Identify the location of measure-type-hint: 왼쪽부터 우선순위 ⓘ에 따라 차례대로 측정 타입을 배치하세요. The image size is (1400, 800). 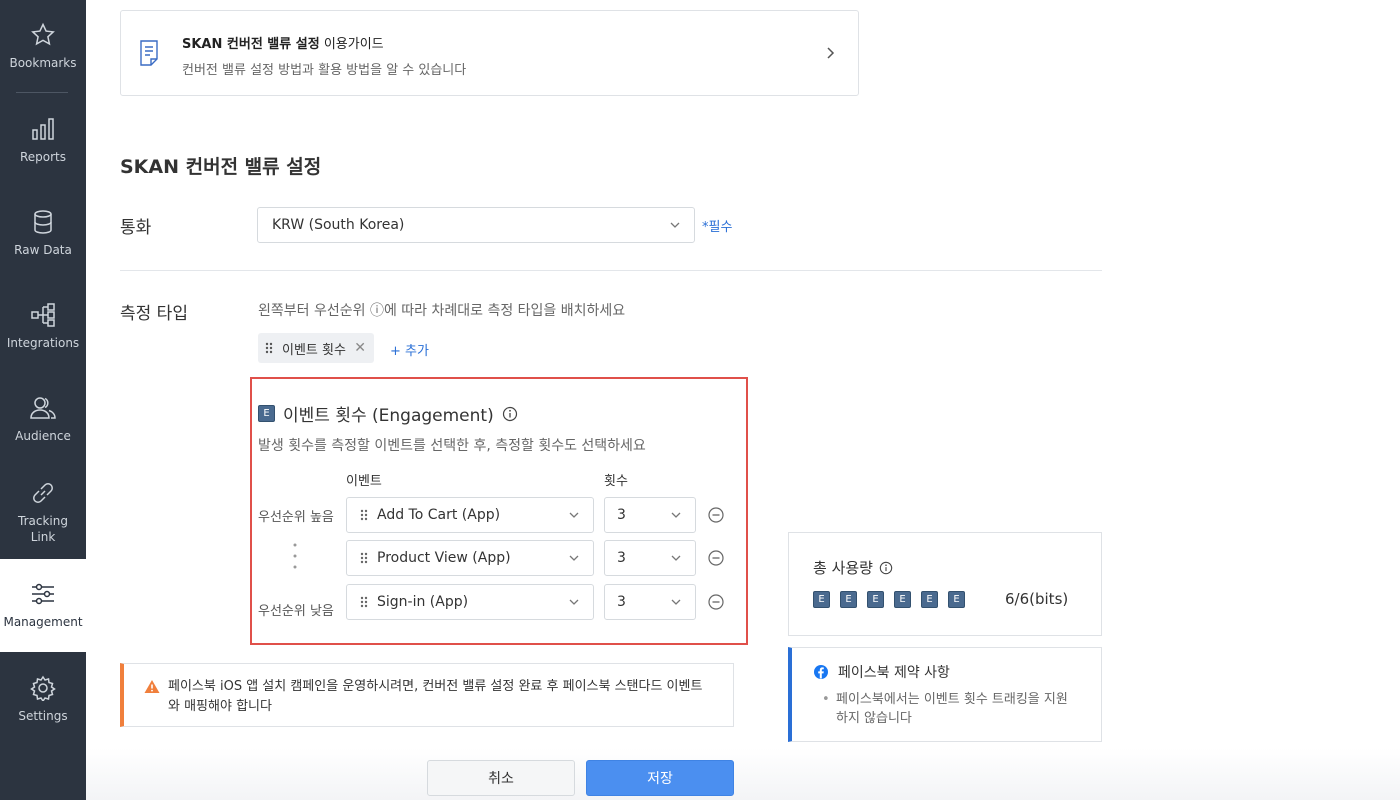
(442, 311).